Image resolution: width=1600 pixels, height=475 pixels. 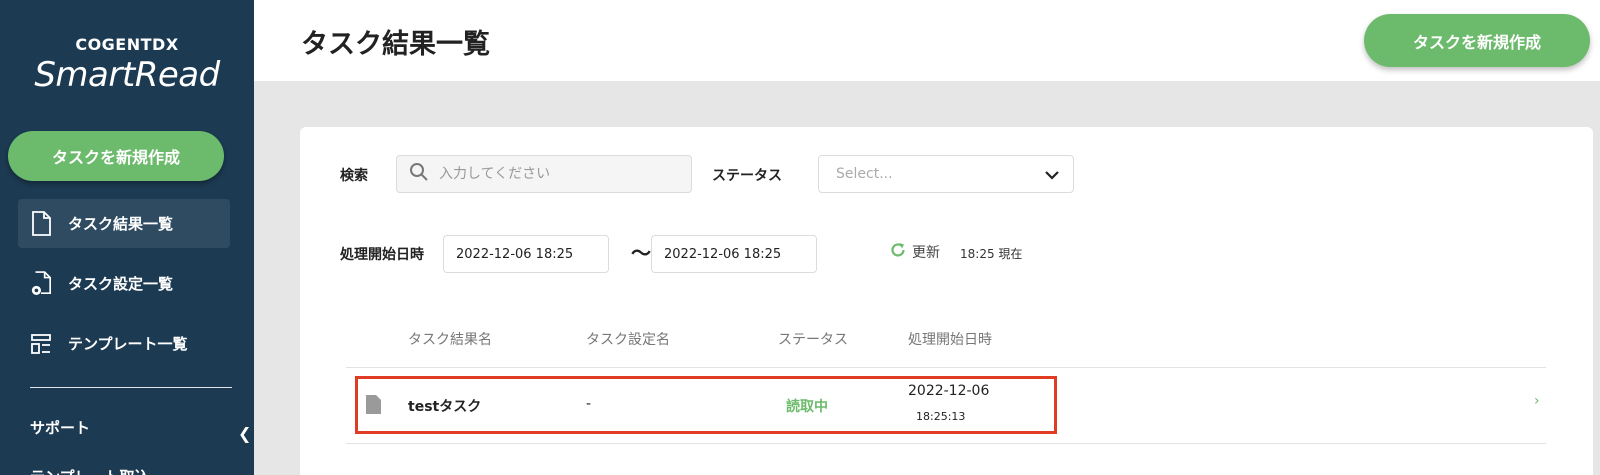 What do you see at coordinates (444, 406) in the screenshot?
I see `row-task-name: testタスク` at bounding box center [444, 406].